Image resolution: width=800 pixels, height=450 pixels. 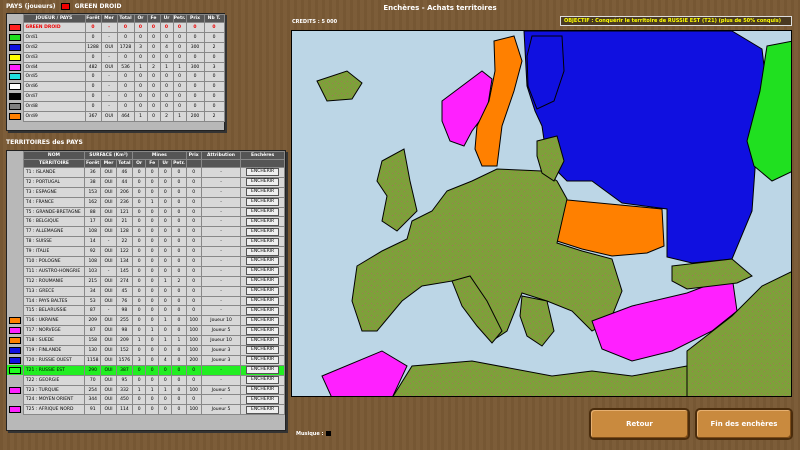 I want to click on end-auction-button: Fin des enchères, so click(x=744, y=424).